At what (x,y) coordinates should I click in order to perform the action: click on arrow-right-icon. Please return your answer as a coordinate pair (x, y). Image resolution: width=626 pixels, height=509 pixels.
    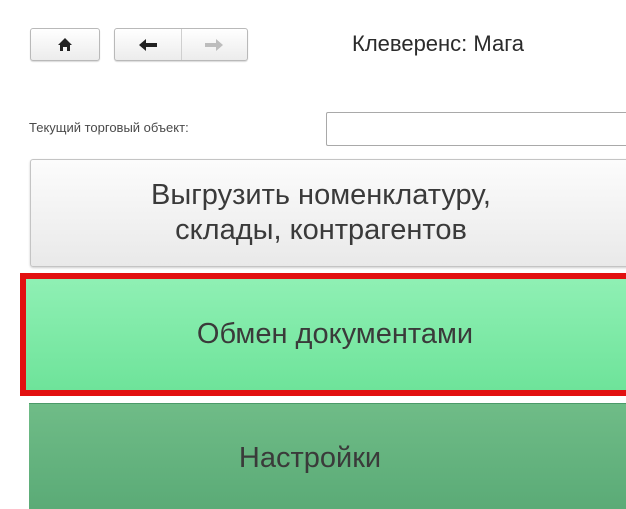
    Looking at the image, I should click on (214, 45).